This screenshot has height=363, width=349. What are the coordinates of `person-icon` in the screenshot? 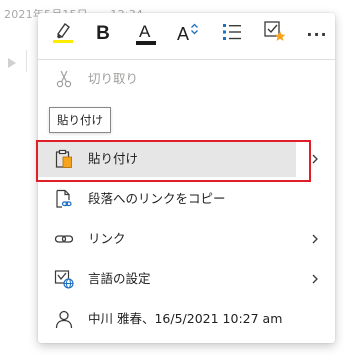 It's located at (64, 319).